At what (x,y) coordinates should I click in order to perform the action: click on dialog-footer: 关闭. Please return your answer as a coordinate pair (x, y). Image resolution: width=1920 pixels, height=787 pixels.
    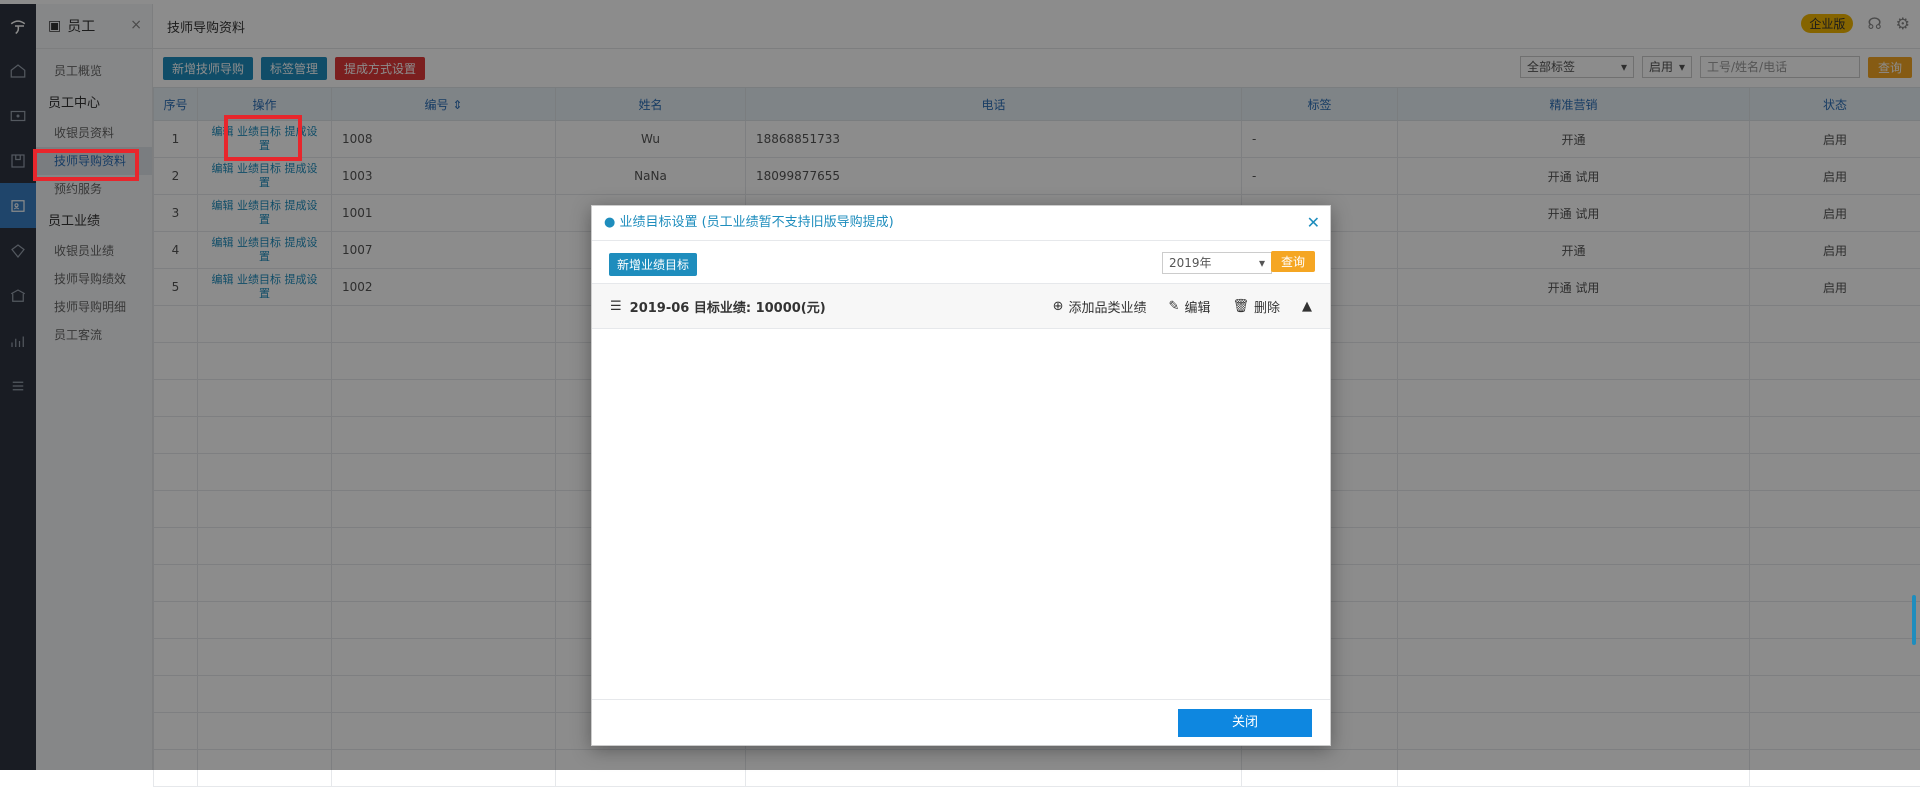
    Looking at the image, I should click on (961, 722).